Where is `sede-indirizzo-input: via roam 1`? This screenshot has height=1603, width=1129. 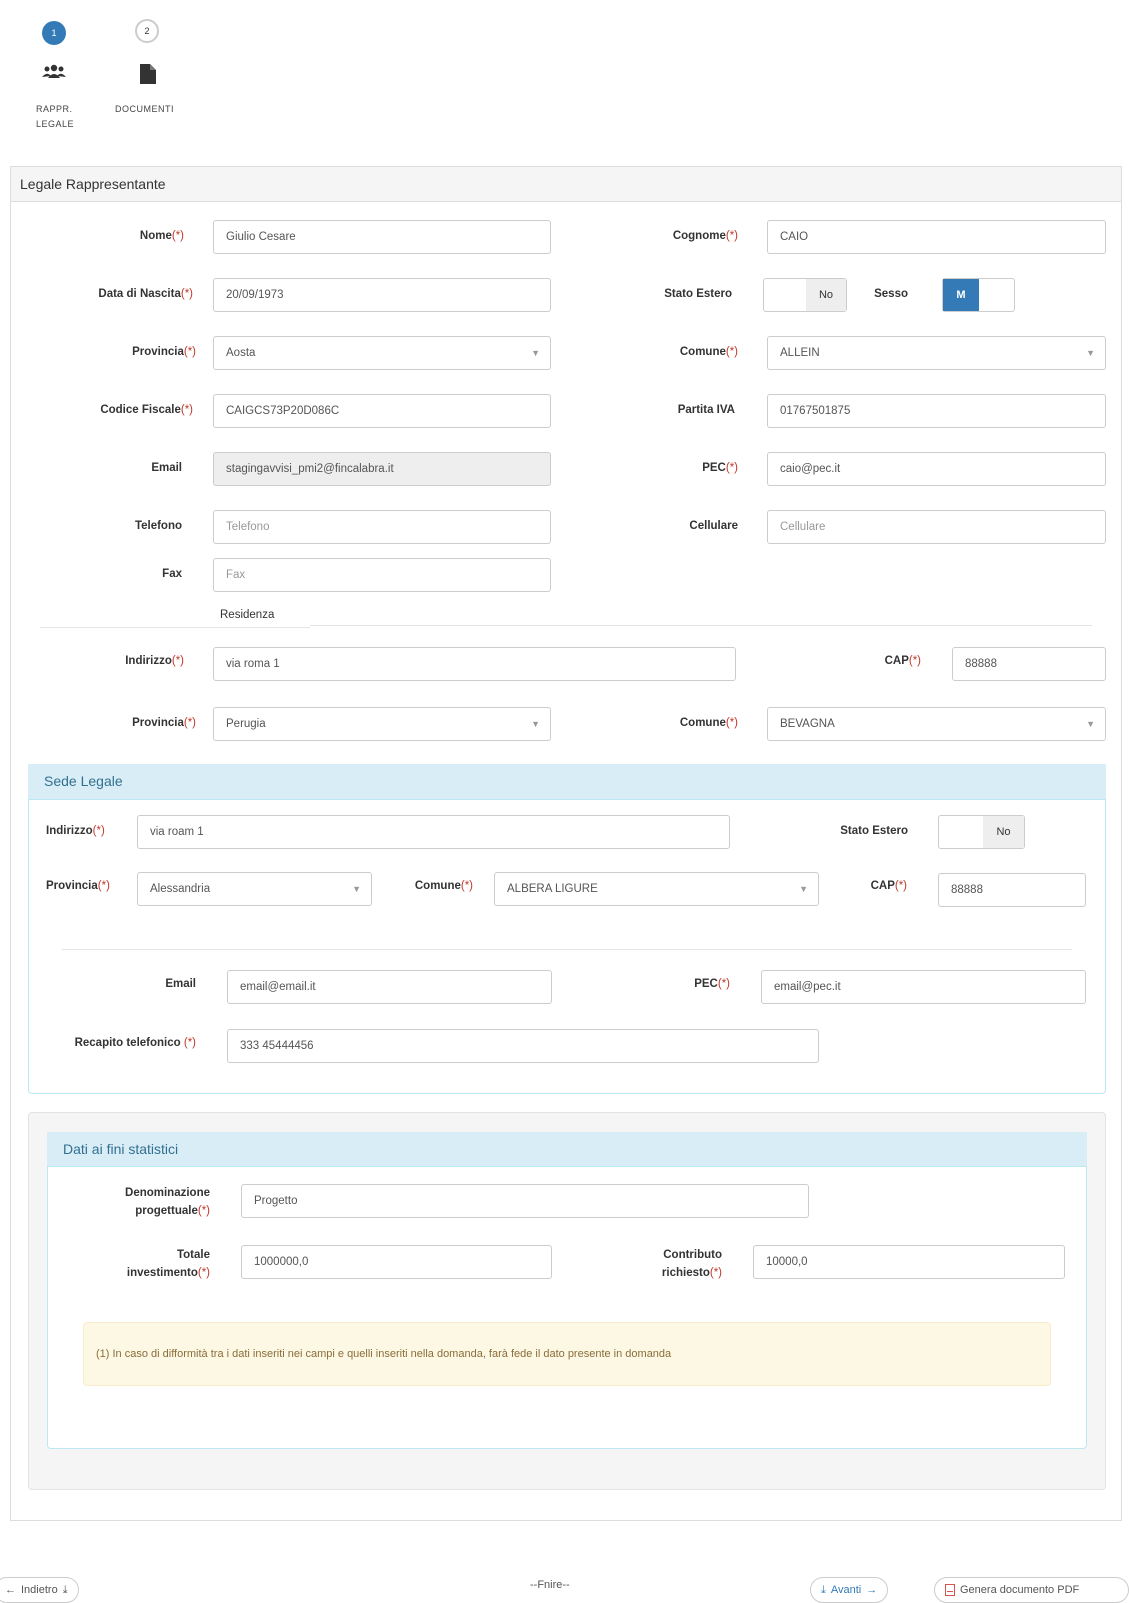
sede-indirizzo-input: via roam 1 is located at coordinates (433, 832).